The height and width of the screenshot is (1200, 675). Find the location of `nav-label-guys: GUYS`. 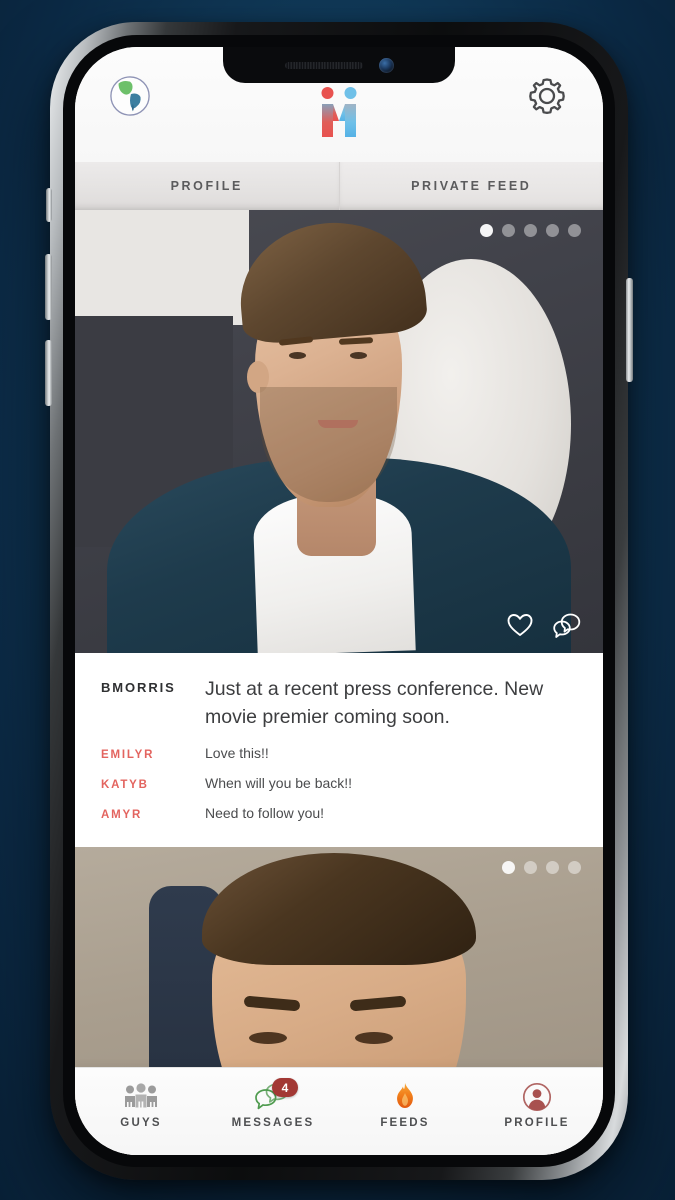

nav-label-guys: GUYS is located at coordinates (141, 1123).